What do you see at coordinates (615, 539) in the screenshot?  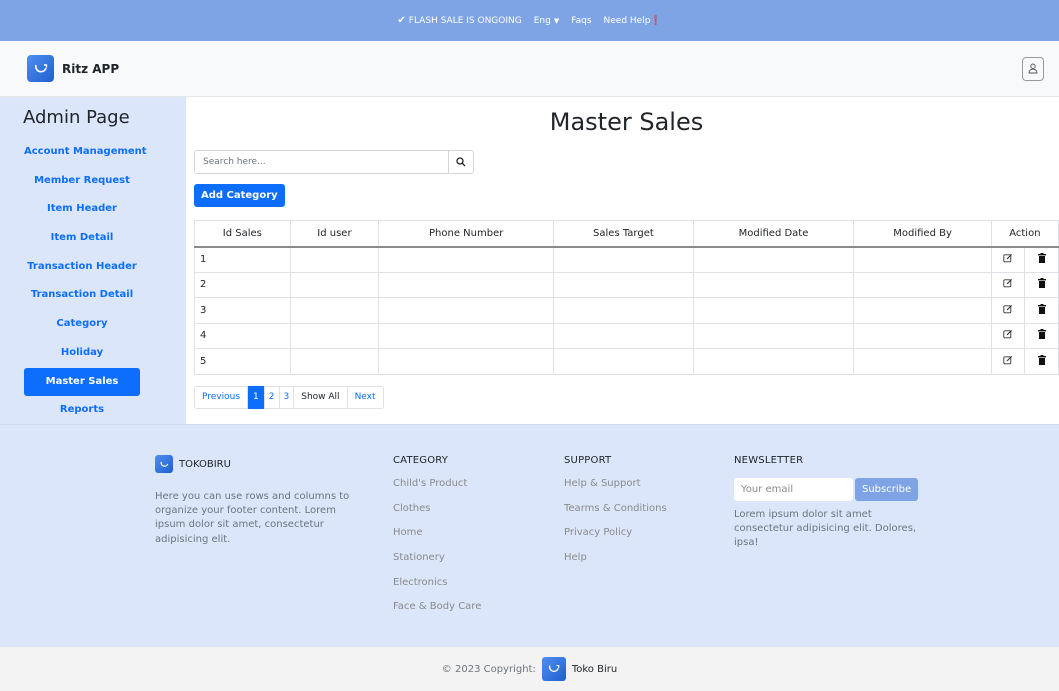 I see `footer-link-privacy-policy: Privacy Policy` at bounding box center [615, 539].